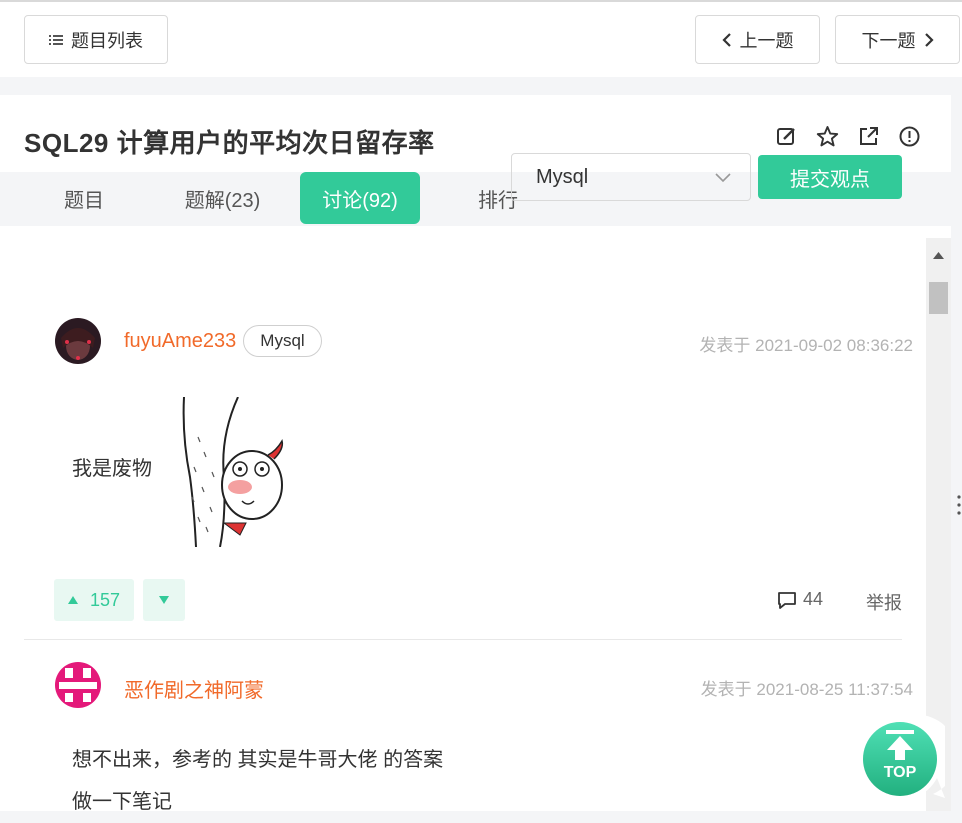 The image size is (962, 823). I want to click on language-tag: Mysql, so click(282, 341).